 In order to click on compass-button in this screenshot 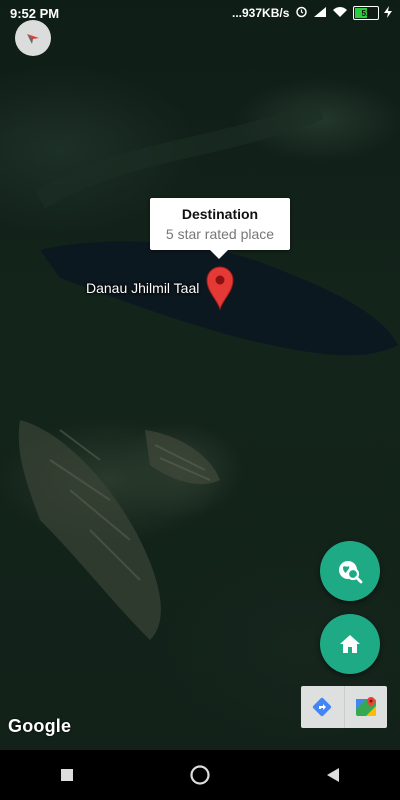, I will do `click(33, 38)`.